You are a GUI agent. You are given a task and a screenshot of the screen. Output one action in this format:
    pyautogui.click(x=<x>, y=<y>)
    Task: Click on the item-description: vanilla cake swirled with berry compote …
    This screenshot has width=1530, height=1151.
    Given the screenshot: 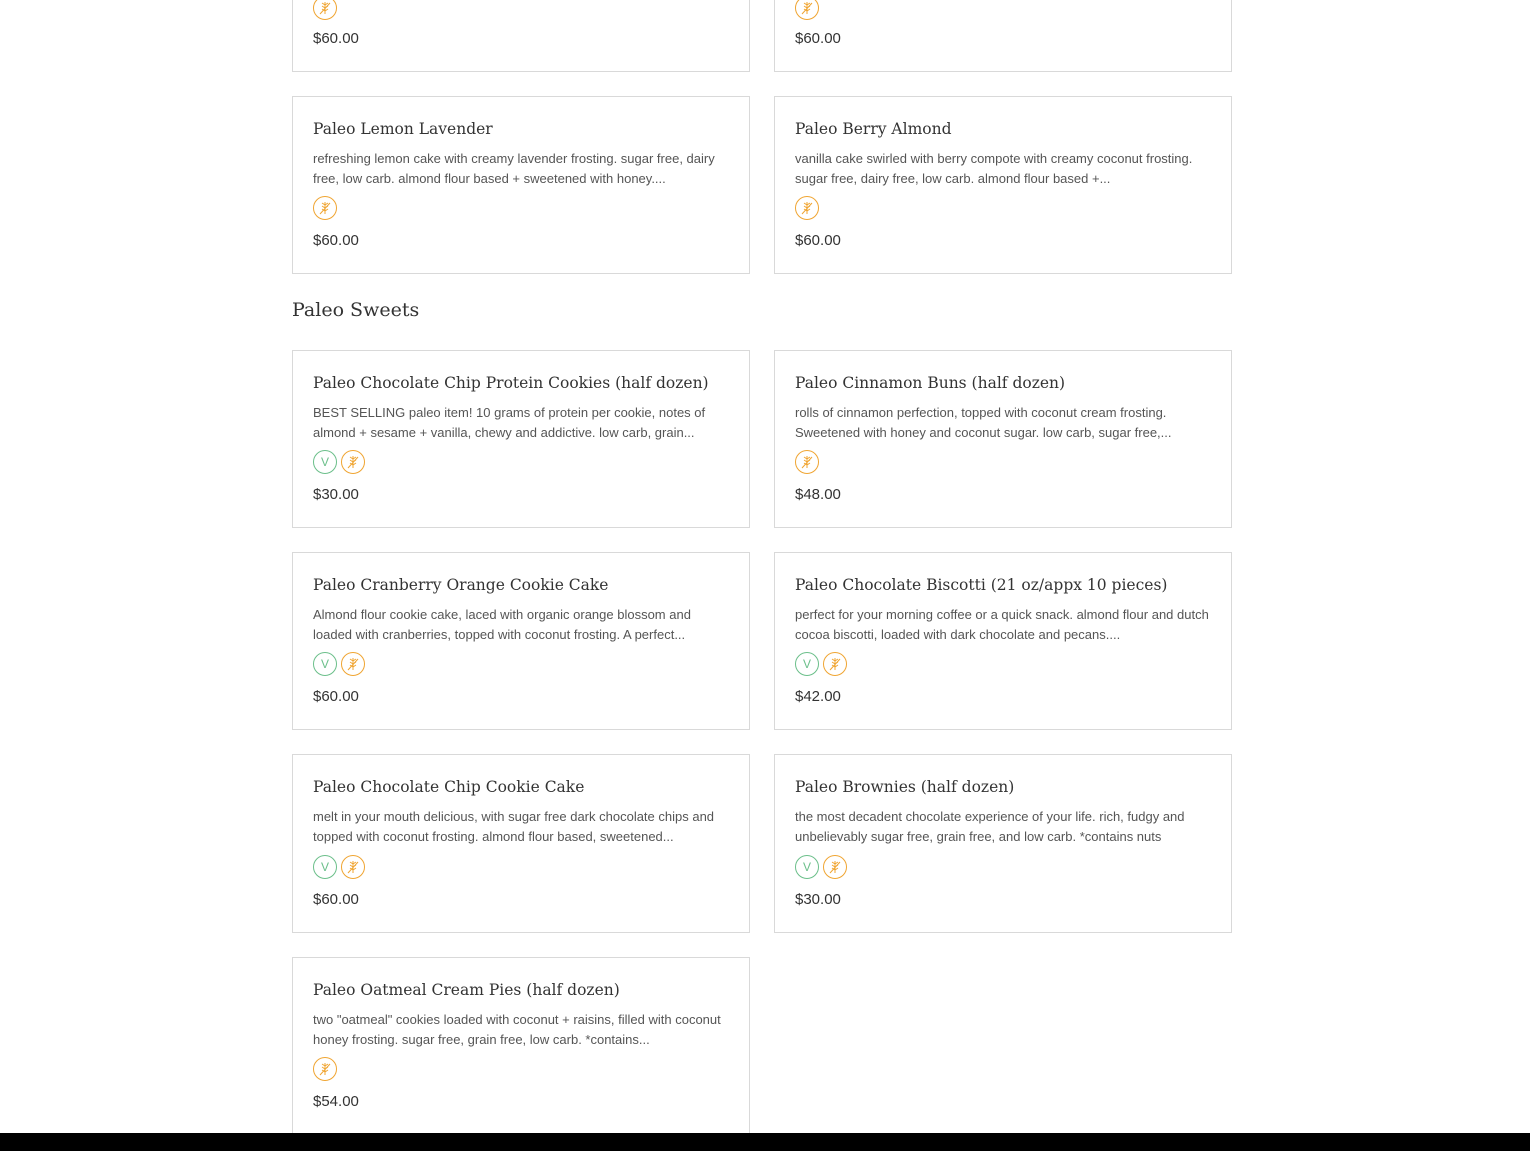 What is the action you would take?
    pyautogui.click(x=994, y=168)
    